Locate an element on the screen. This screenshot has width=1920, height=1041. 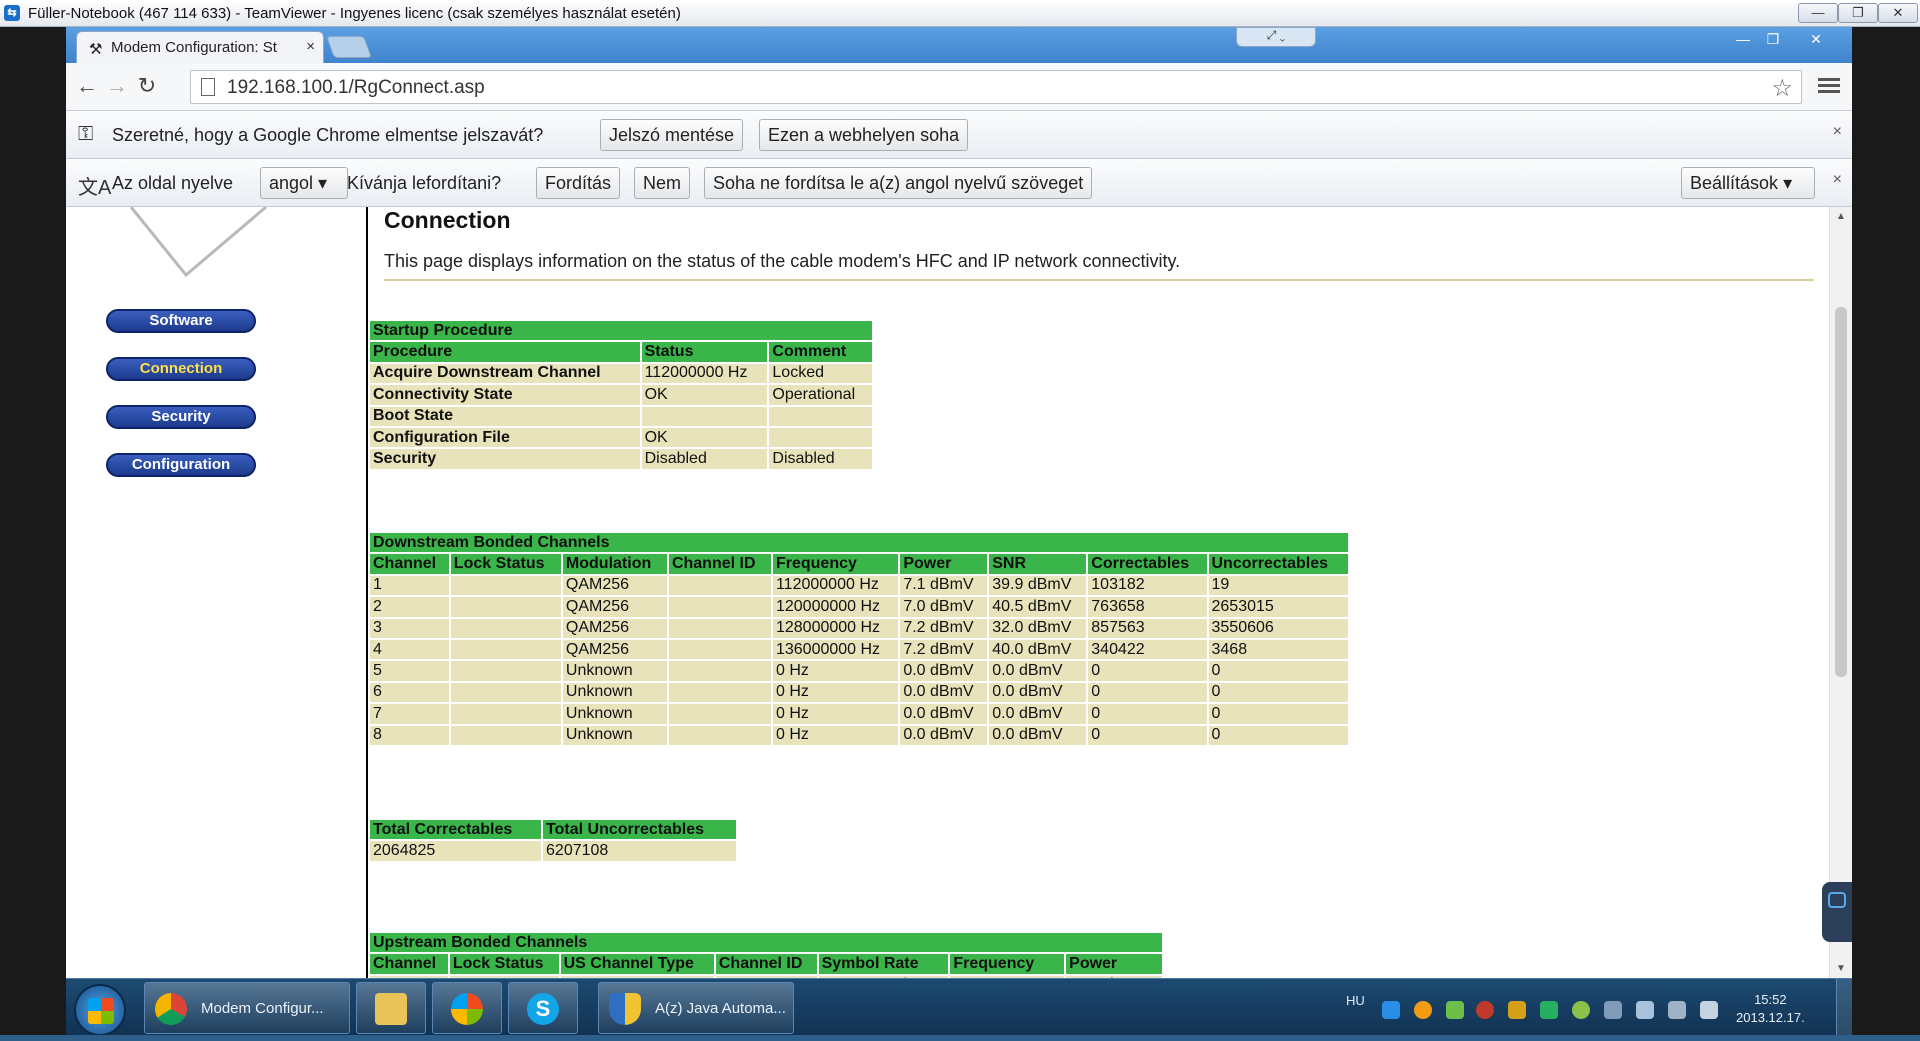
app-tray-icon is located at coordinates (1455, 1010).